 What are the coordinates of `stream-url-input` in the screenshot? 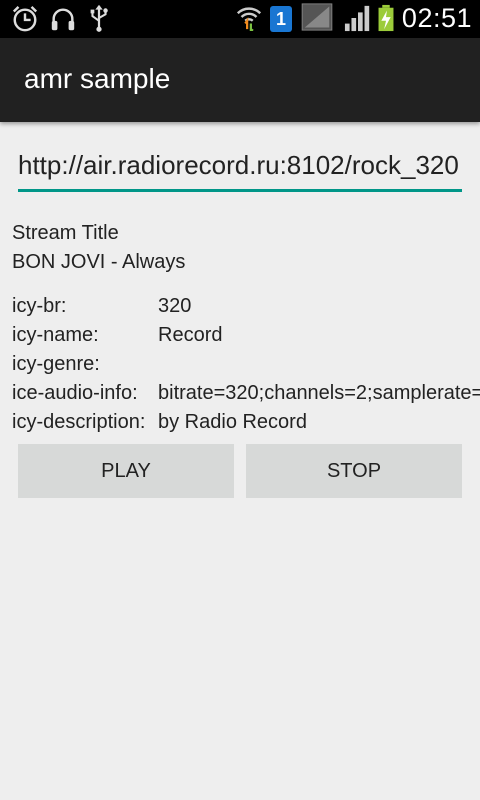 It's located at (240, 170).